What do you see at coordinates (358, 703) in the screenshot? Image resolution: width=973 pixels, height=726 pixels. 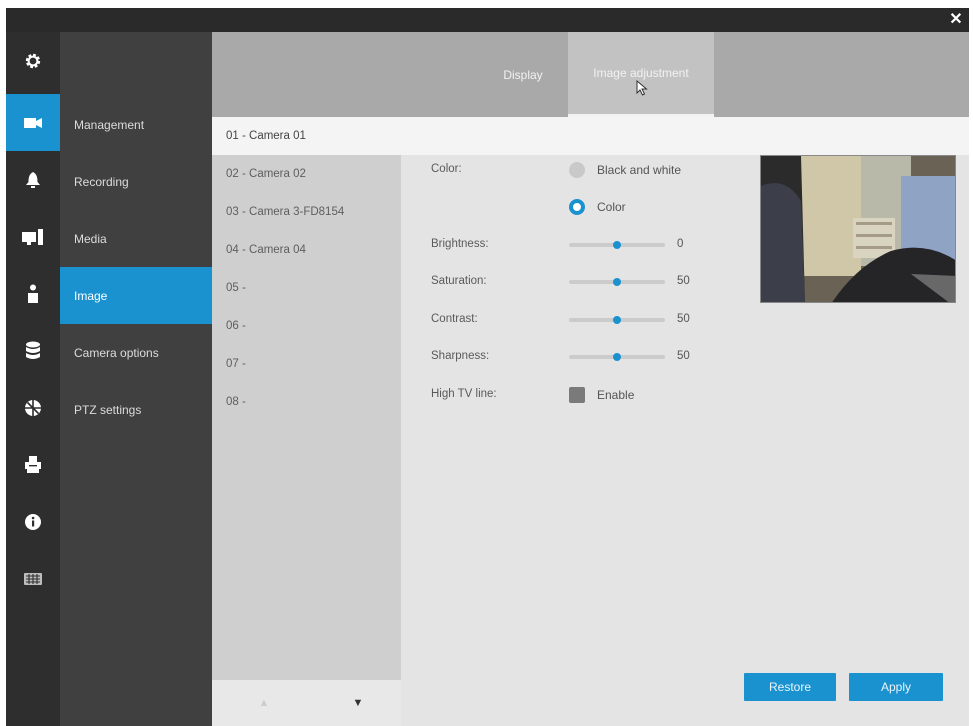 I see `page-down-button: ▼` at bounding box center [358, 703].